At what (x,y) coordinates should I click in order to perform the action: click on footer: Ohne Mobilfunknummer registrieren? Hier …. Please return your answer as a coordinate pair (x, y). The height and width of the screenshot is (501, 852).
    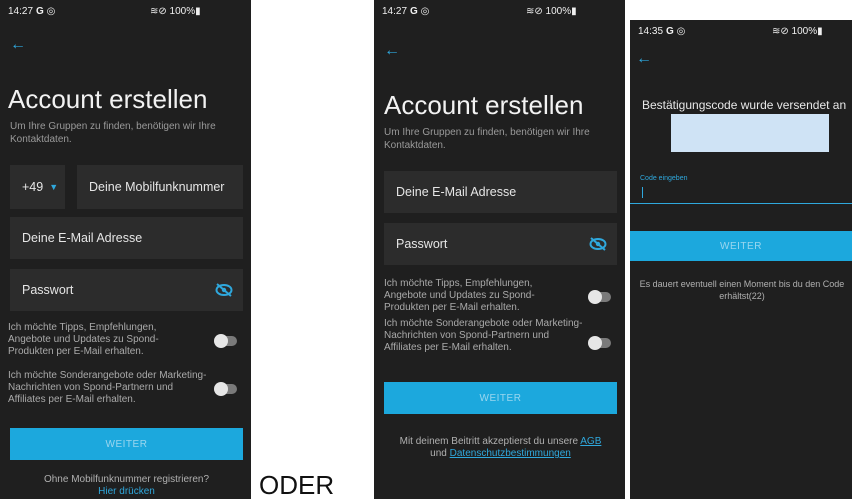
    Looking at the image, I should click on (126, 486).